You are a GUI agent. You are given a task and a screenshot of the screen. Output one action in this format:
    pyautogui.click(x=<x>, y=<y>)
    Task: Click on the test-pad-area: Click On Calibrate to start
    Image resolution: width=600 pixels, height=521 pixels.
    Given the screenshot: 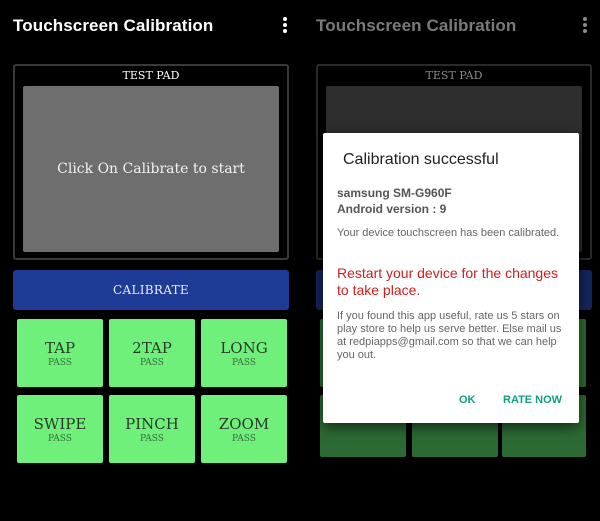 What is the action you would take?
    pyautogui.click(x=151, y=169)
    